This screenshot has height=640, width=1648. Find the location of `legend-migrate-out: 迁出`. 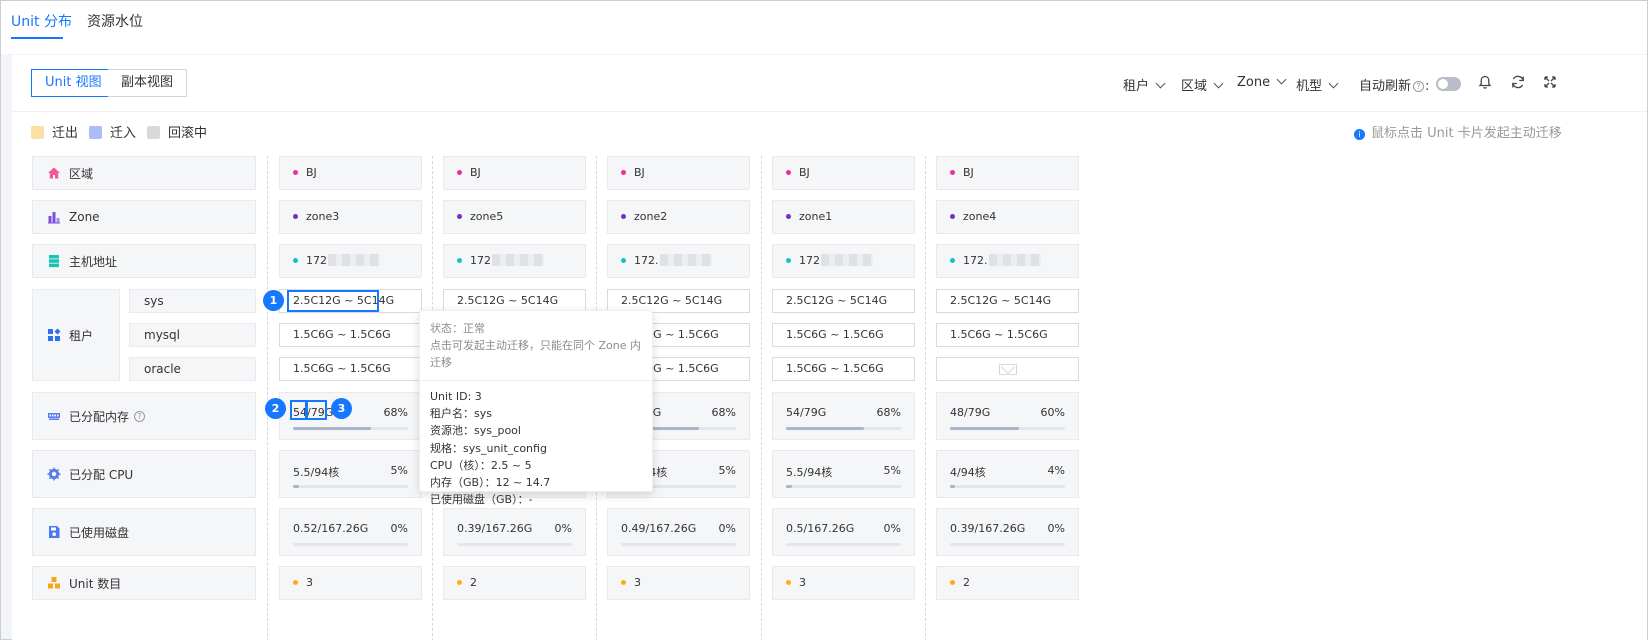

legend-migrate-out: 迁出 is located at coordinates (54, 131).